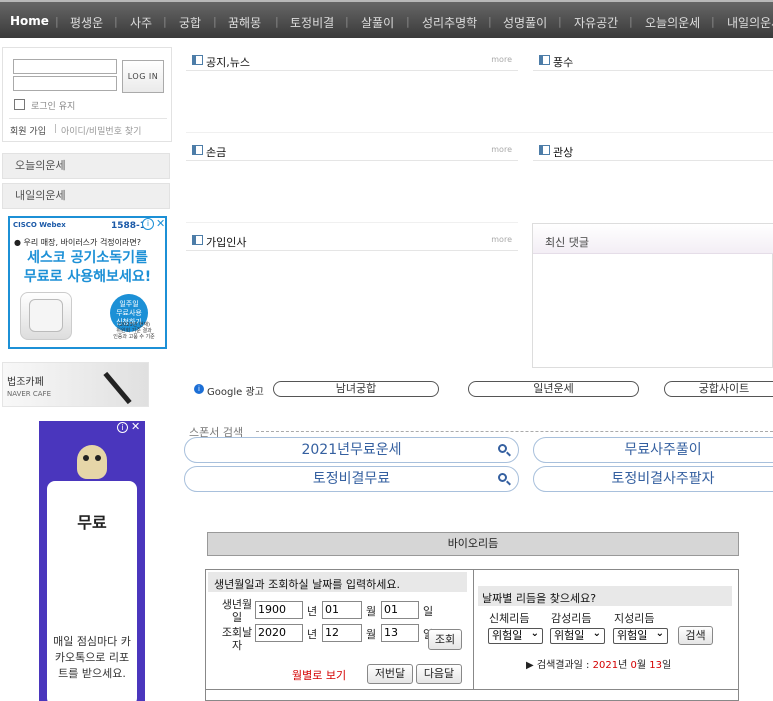 This screenshot has width=773, height=701. Describe the element at coordinates (439, 674) in the screenshot. I see `next-month-button: 다음달` at that location.